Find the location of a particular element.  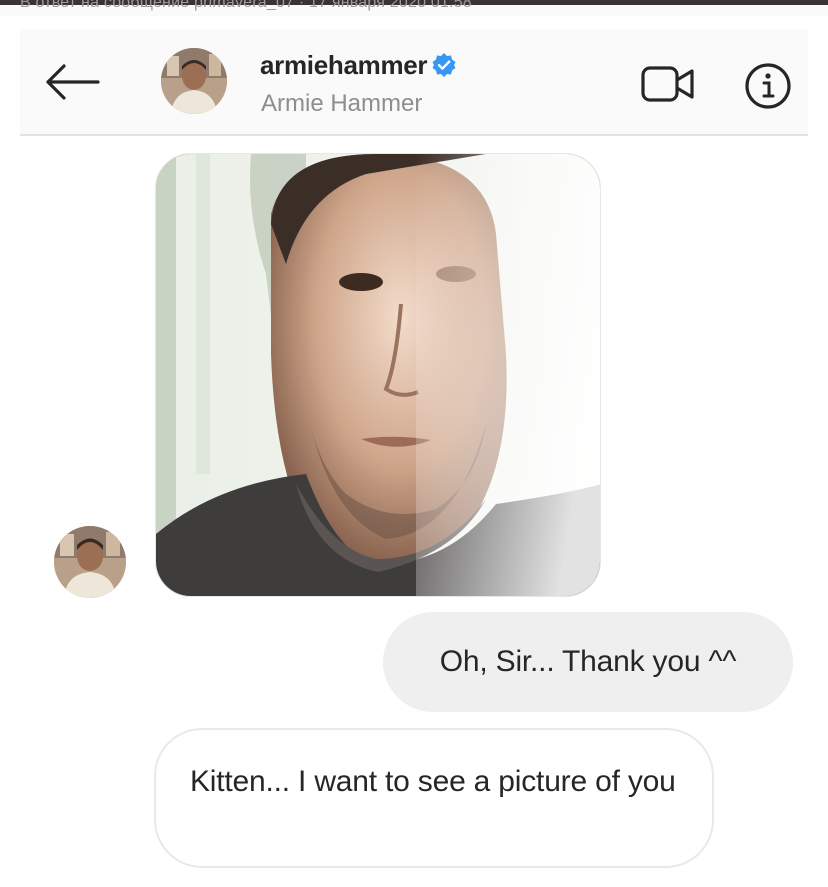

back-button is located at coordinates (72, 82).